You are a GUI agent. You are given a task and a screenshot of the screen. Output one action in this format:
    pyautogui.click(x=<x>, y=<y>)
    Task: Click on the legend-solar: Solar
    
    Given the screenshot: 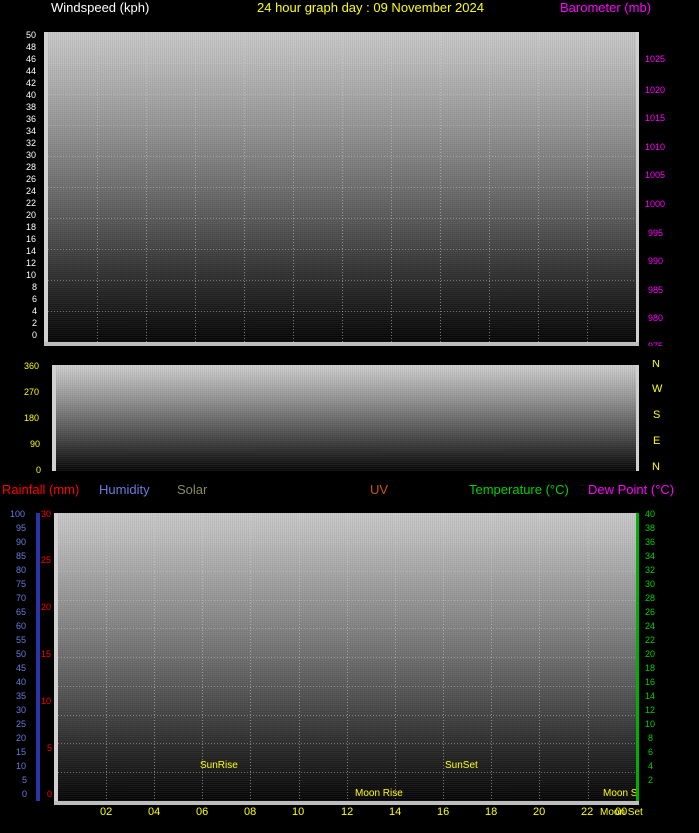 What is the action you would take?
    pyautogui.click(x=192, y=489)
    